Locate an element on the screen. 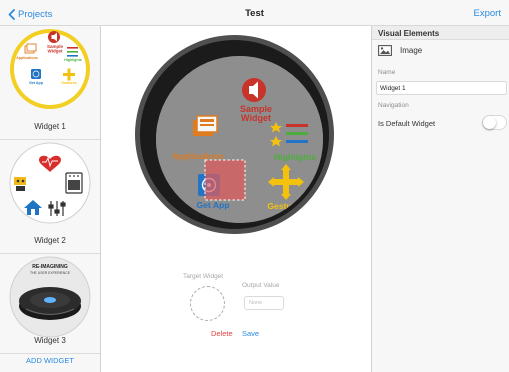 The image size is (509, 372). thumb3-headline: RE-IMAGINING is located at coordinates (50, 267).